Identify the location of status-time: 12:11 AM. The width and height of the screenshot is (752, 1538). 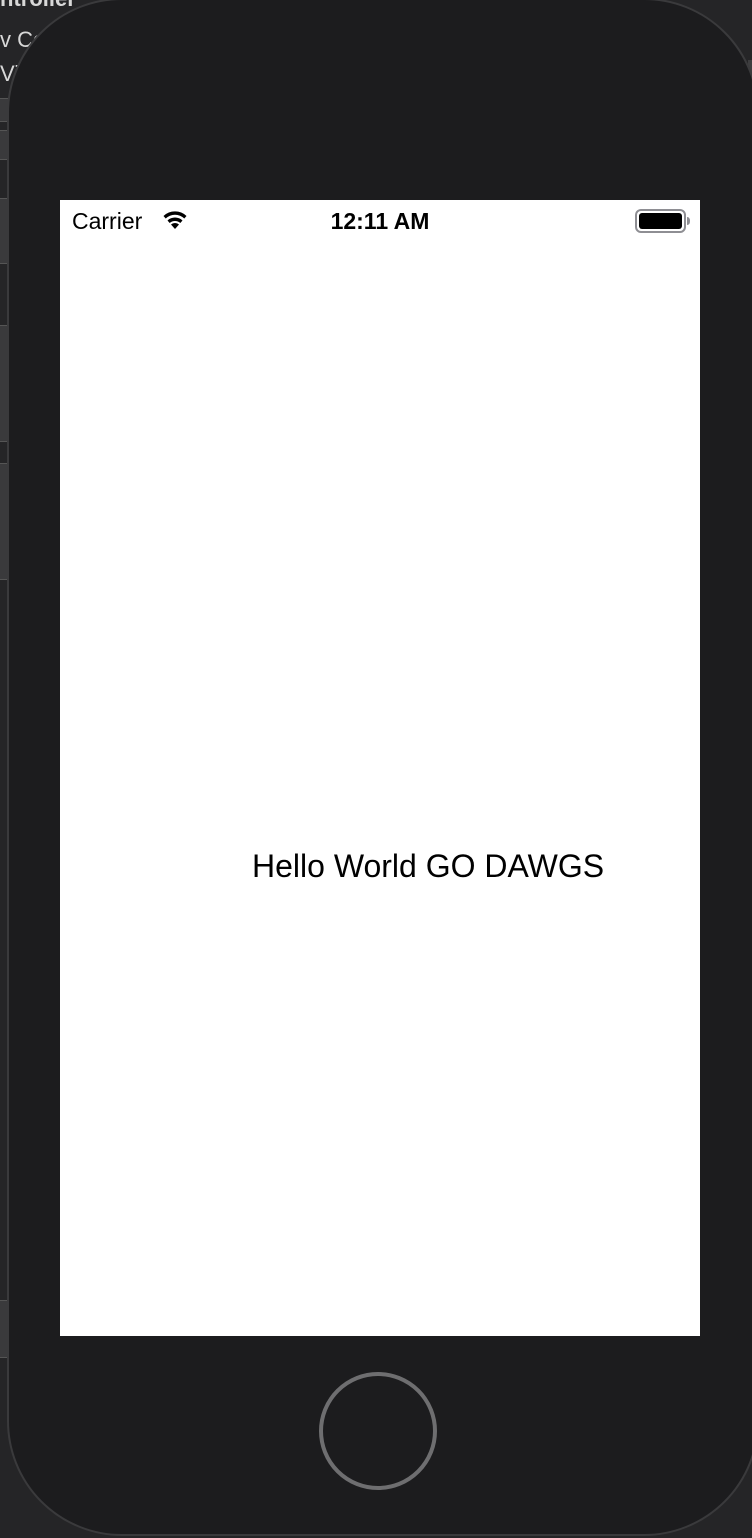
(380, 221).